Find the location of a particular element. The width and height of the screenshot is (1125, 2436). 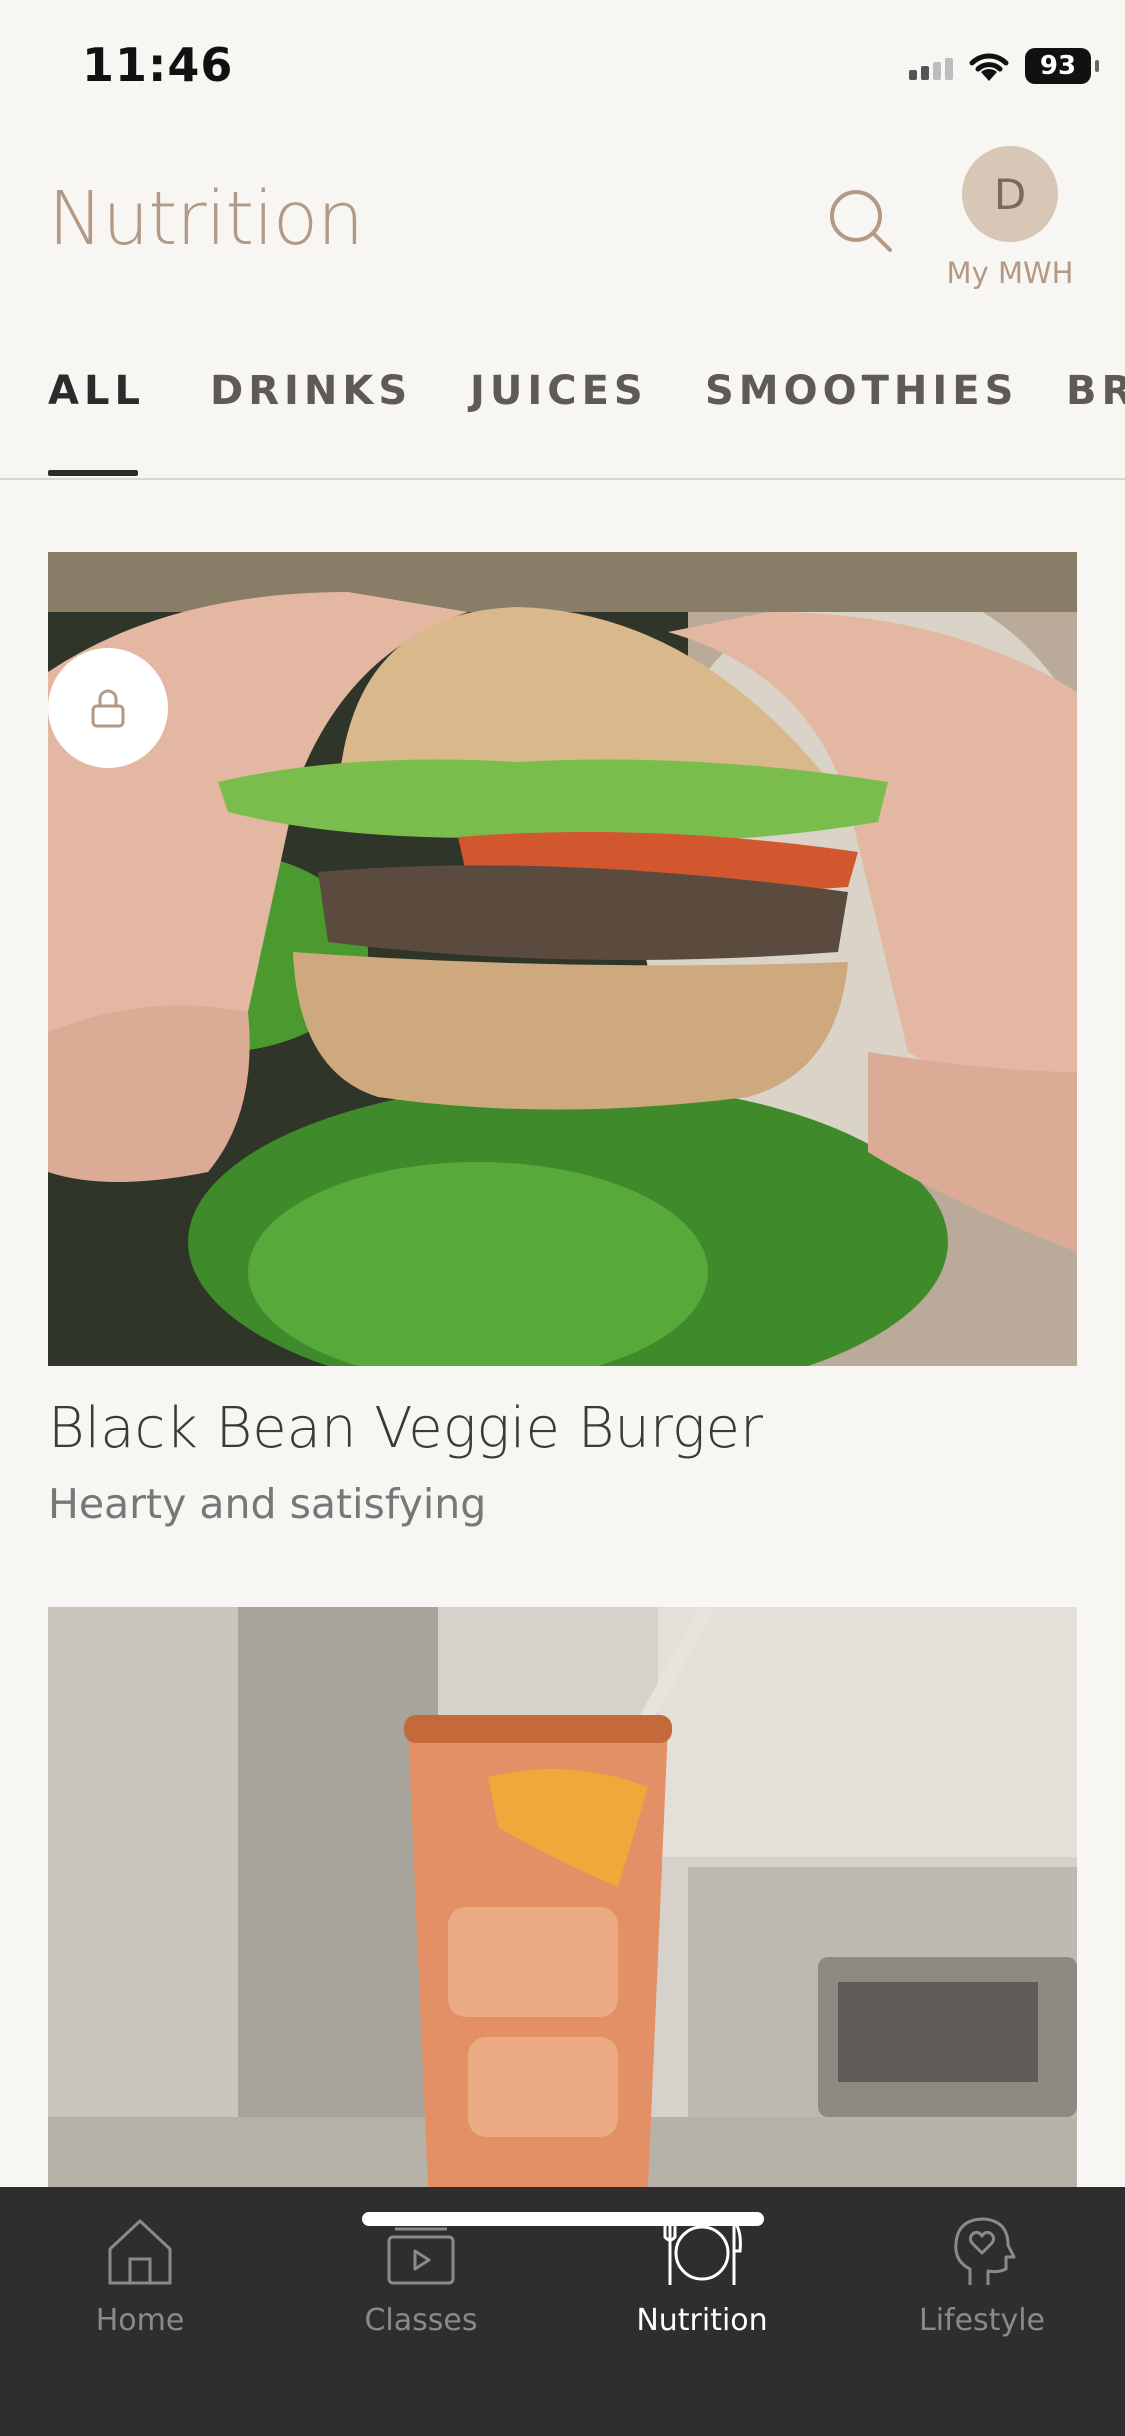

search-icon is located at coordinates (860, 220).